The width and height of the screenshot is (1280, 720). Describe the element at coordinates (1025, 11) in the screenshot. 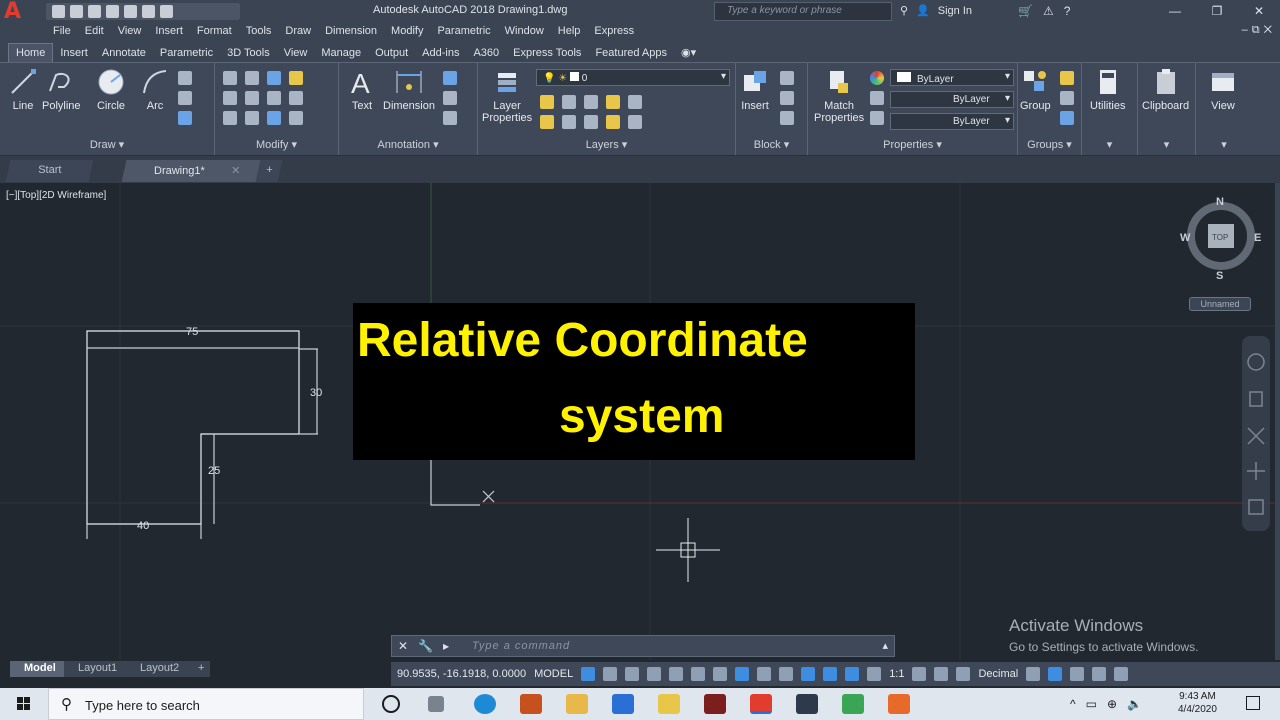

I see `cart-icon: 🛒` at that location.